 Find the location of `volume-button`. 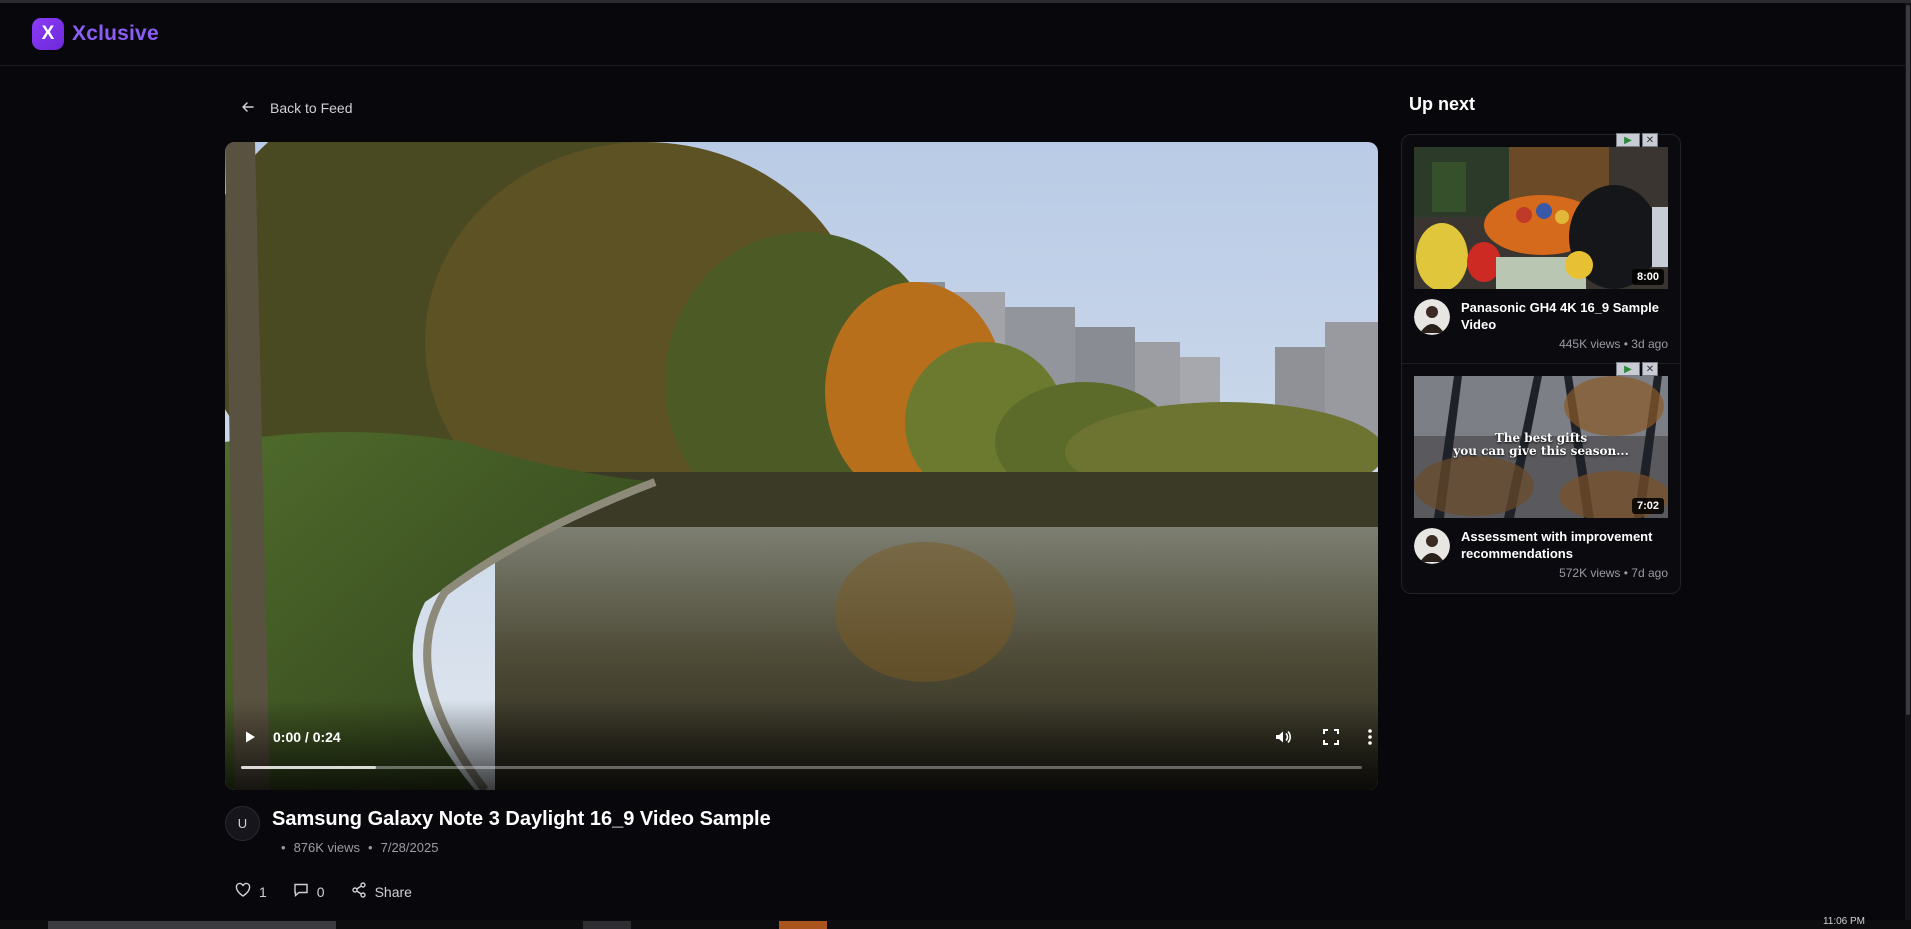

volume-button is located at coordinates (1283, 738).